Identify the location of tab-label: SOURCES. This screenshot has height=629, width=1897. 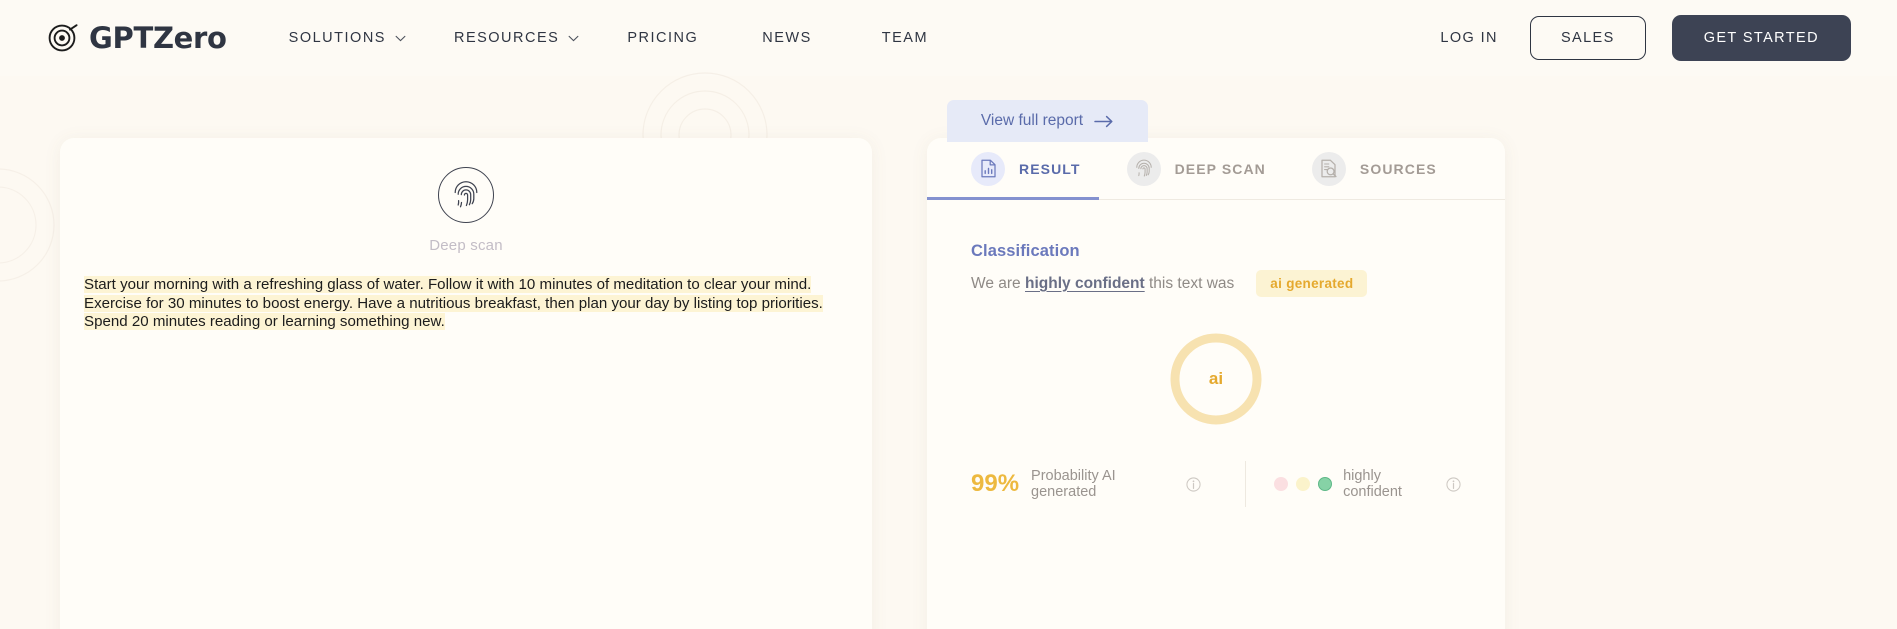
(1398, 168).